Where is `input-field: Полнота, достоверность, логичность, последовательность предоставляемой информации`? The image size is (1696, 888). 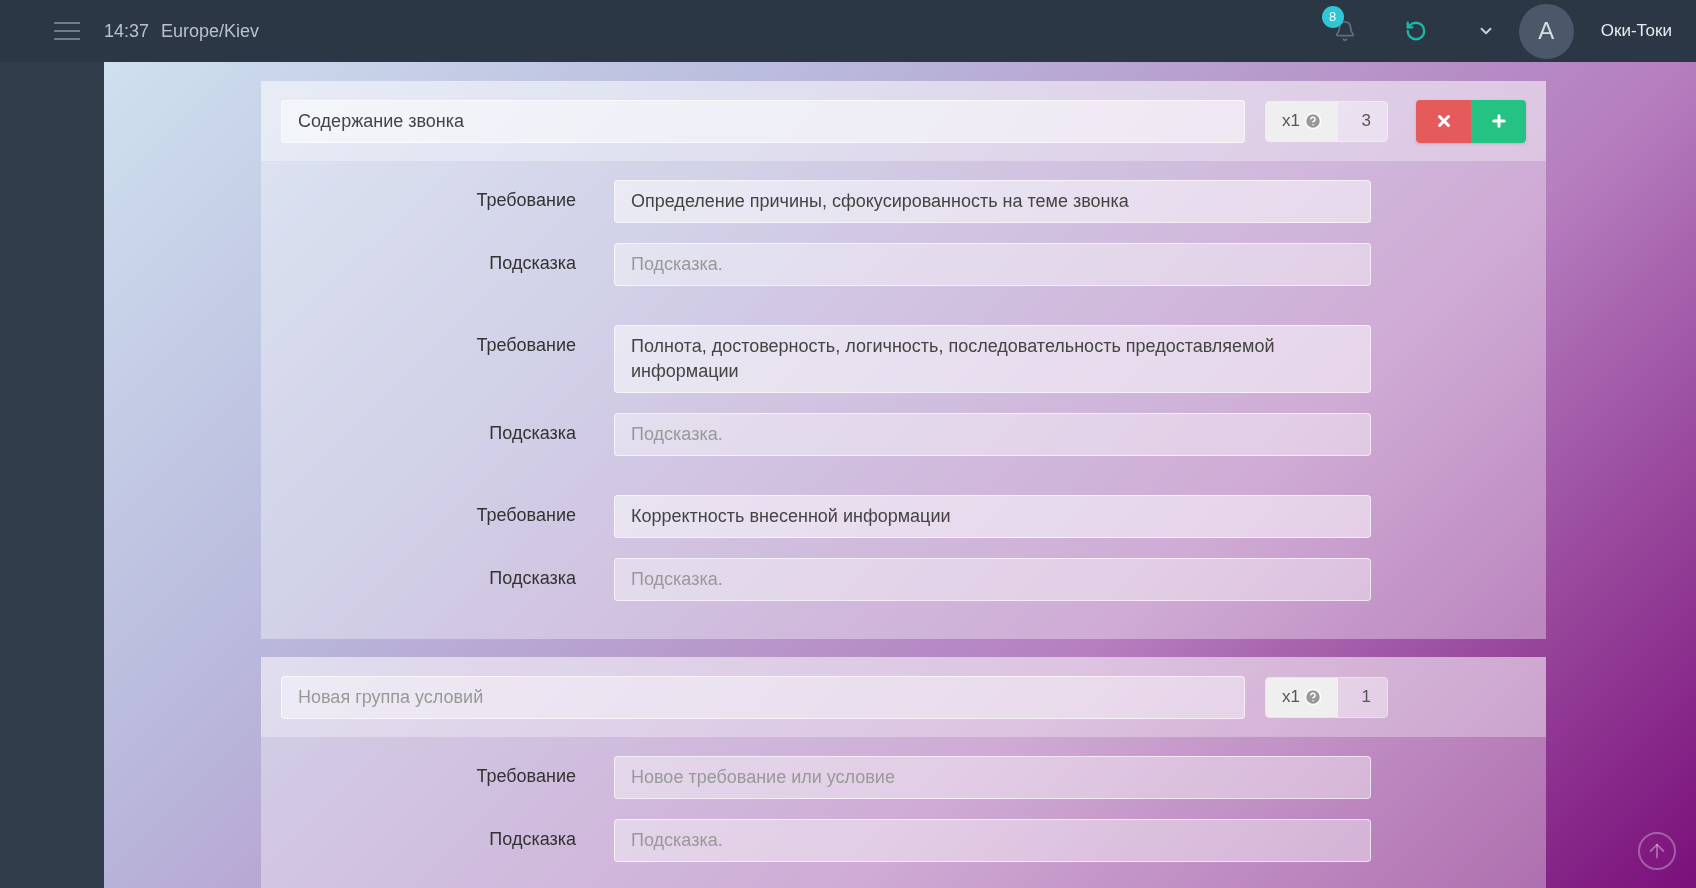
input-field: Полнота, достоверность, логичность, последовательность предоставляемой информации is located at coordinates (992, 359).